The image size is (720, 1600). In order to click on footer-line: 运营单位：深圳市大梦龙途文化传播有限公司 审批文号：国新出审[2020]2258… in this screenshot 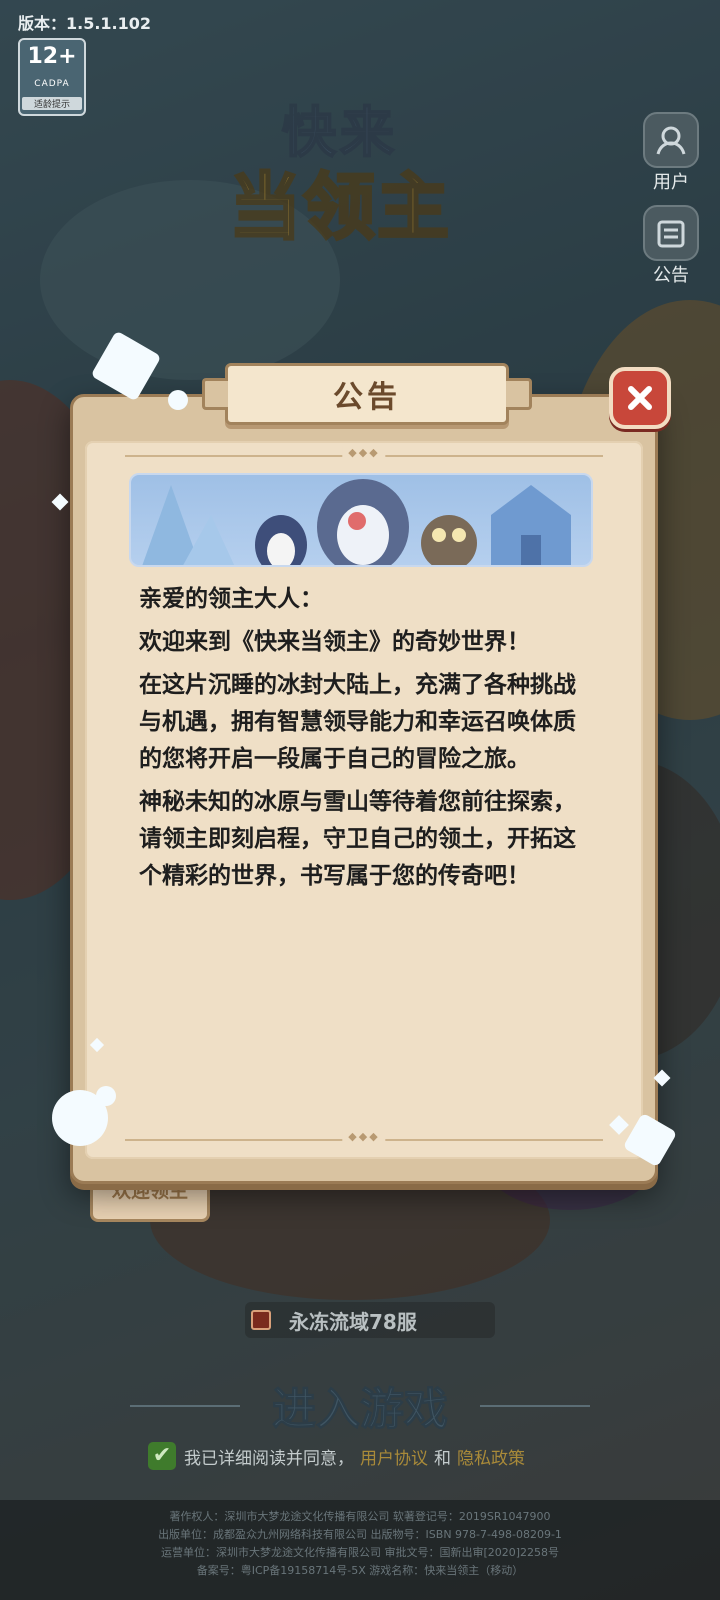, I will do `click(360, 1552)`.